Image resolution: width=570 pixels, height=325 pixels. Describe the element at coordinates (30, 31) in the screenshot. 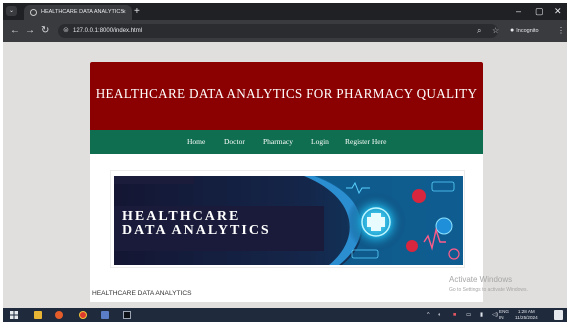

I see `forward-arrow-icon: →` at that location.